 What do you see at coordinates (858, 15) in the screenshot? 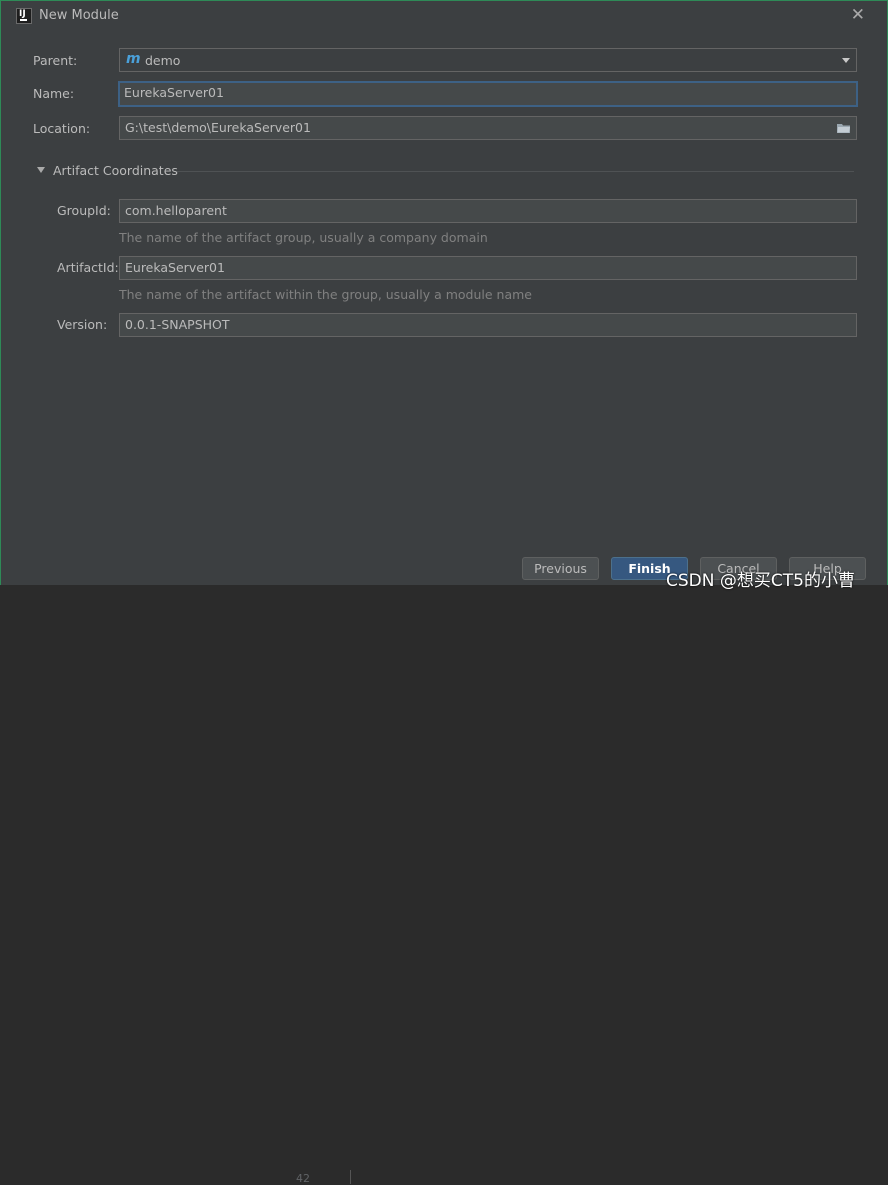
I see `close-icon: ✕` at bounding box center [858, 15].